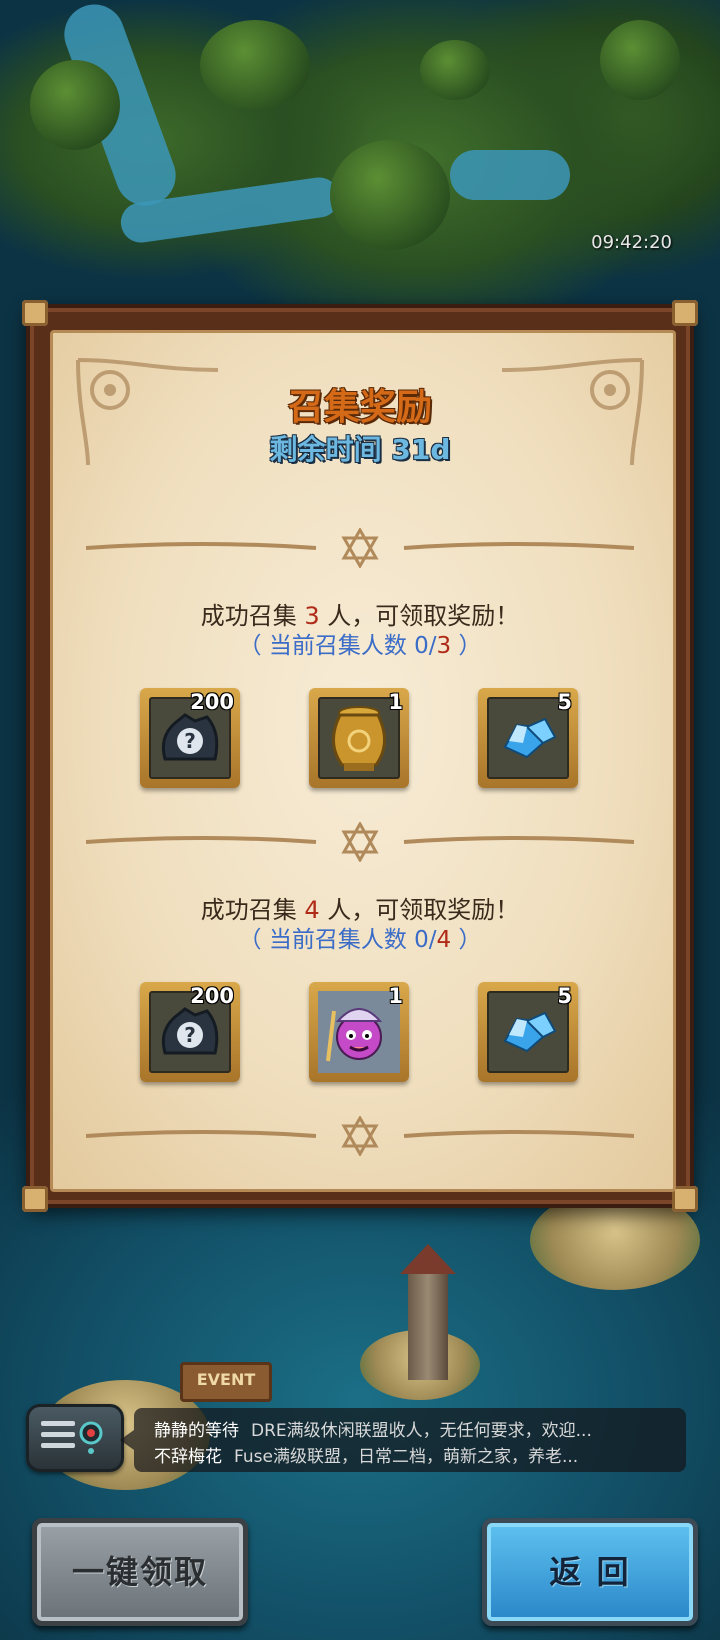  Describe the element at coordinates (631, 242) in the screenshot. I see `clock-timer: 09:42:20` at that location.